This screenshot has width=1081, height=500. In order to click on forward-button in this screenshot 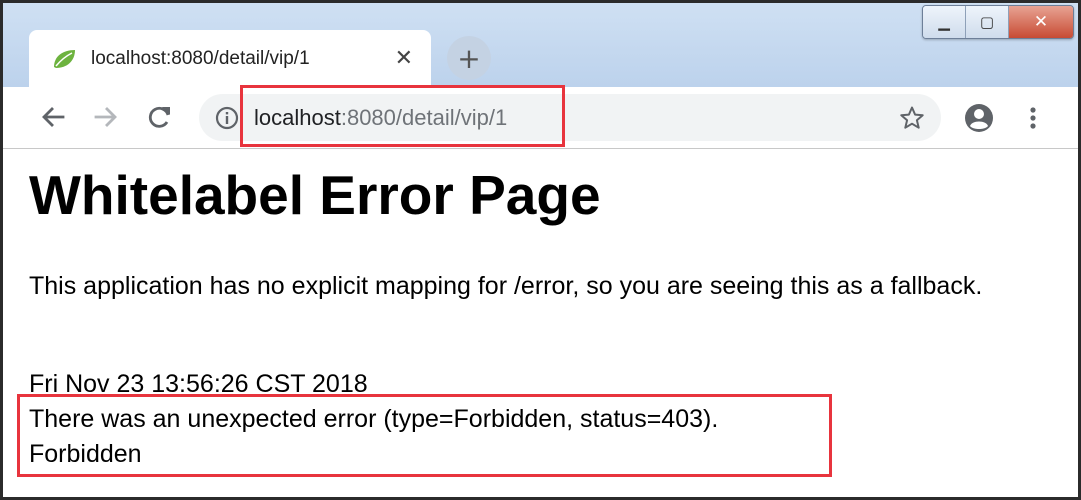, I will do `click(106, 117)`.